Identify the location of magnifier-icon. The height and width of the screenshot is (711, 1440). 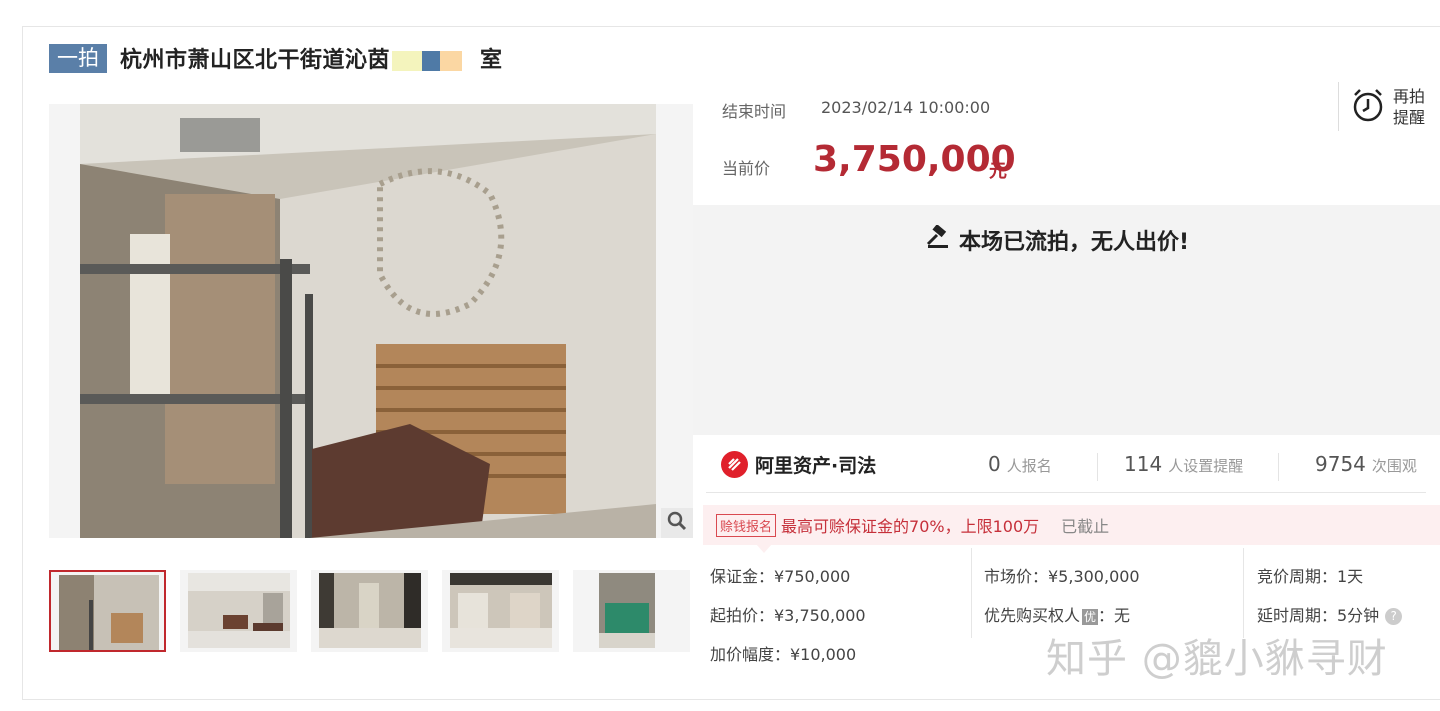
(677, 523).